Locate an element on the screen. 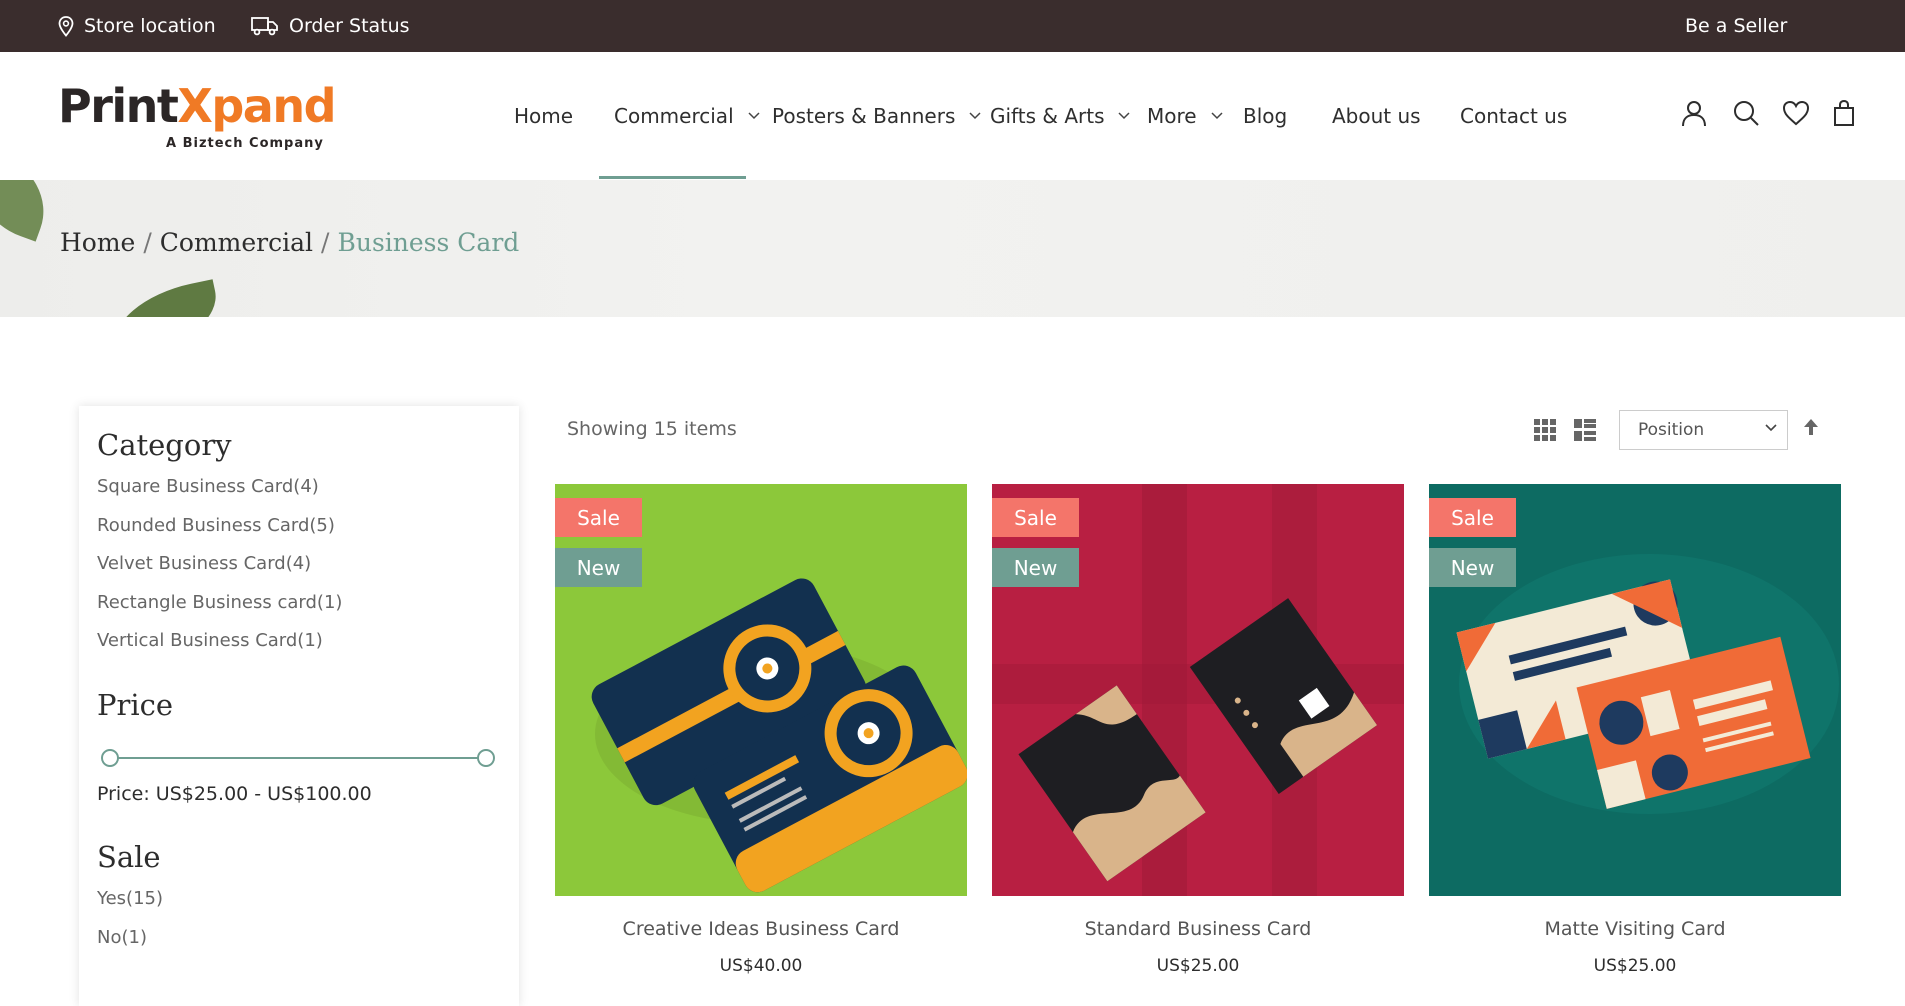 The width and height of the screenshot is (1905, 1006). nav-item-home: Home is located at coordinates (543, 116).